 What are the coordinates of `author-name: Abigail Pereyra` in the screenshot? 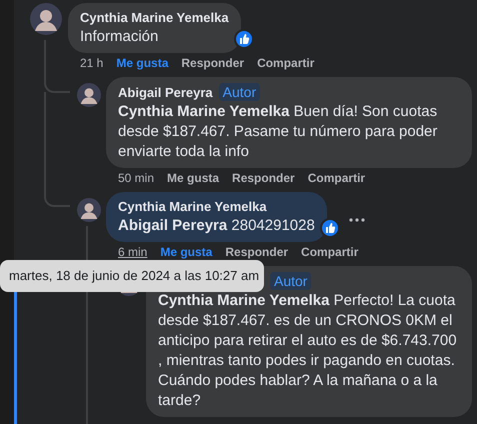 It's located at (165, 92).